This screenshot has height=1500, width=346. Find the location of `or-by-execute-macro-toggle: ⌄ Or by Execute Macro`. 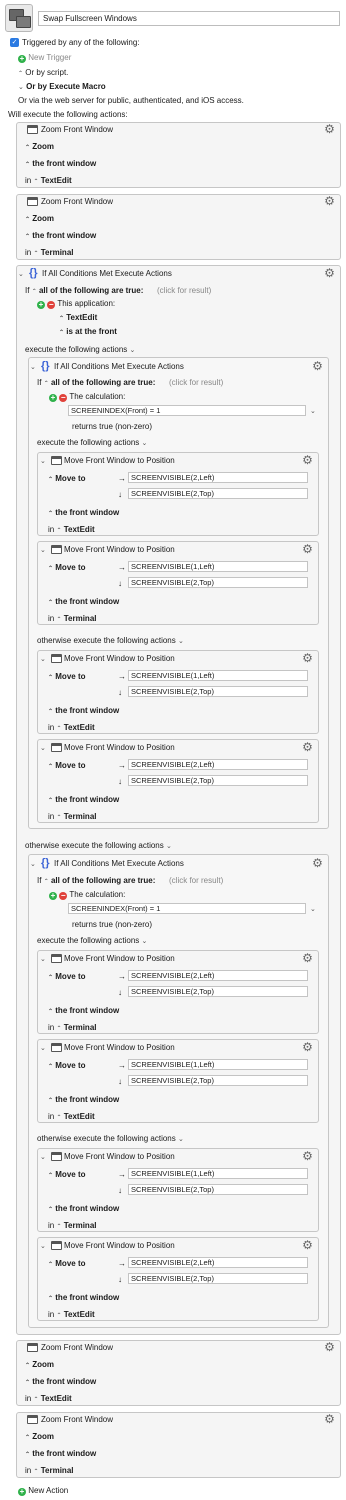

or-by-execute-macro-toggle: ⌄ Or by Execute Macro is located at coordinates (62, 87).